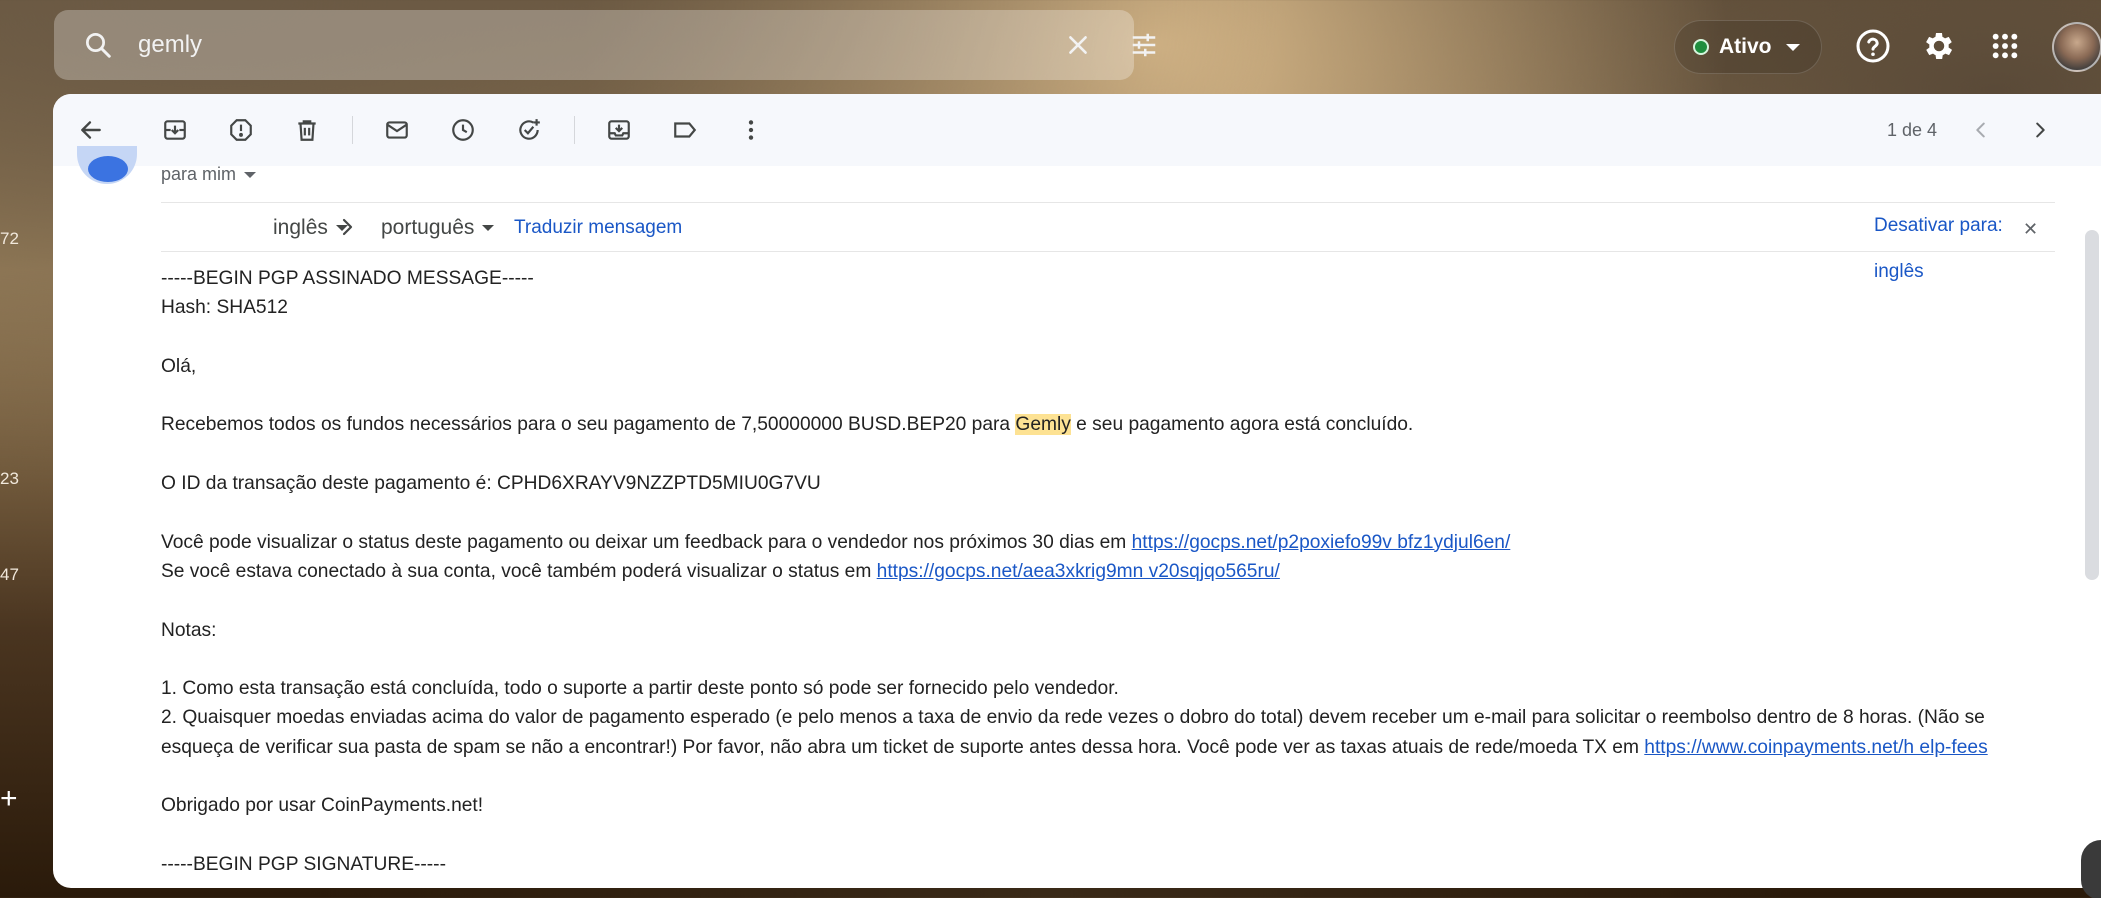 The image size is (2101, 898). Describe the element at coordinates (91, 130) in the screenshot. I see `back-arrow-icon` at that location.